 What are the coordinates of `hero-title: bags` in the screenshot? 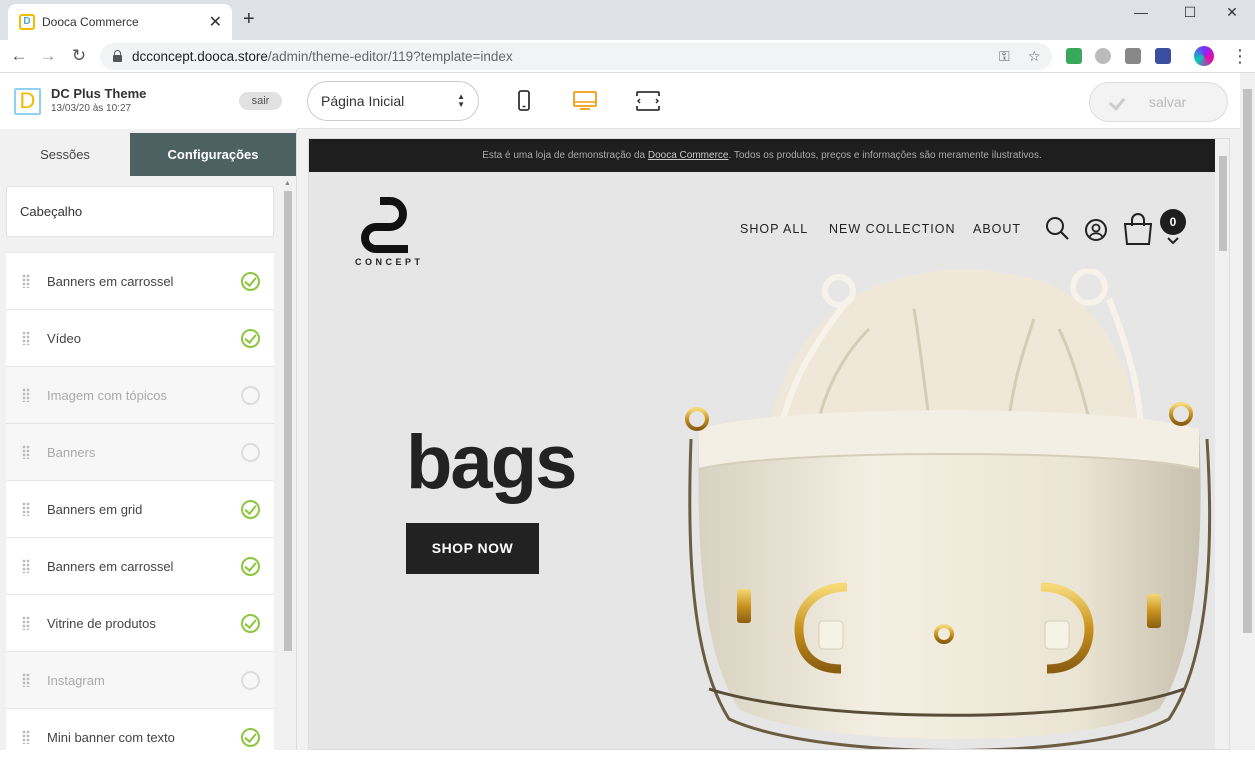 It's located at (491, 462).